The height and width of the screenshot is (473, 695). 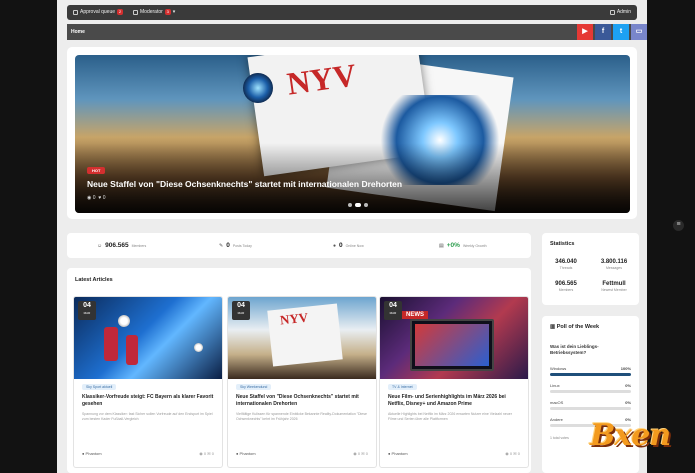 I want to click on latest-articles-title: Latest Articles, so click(x=94, y=280).